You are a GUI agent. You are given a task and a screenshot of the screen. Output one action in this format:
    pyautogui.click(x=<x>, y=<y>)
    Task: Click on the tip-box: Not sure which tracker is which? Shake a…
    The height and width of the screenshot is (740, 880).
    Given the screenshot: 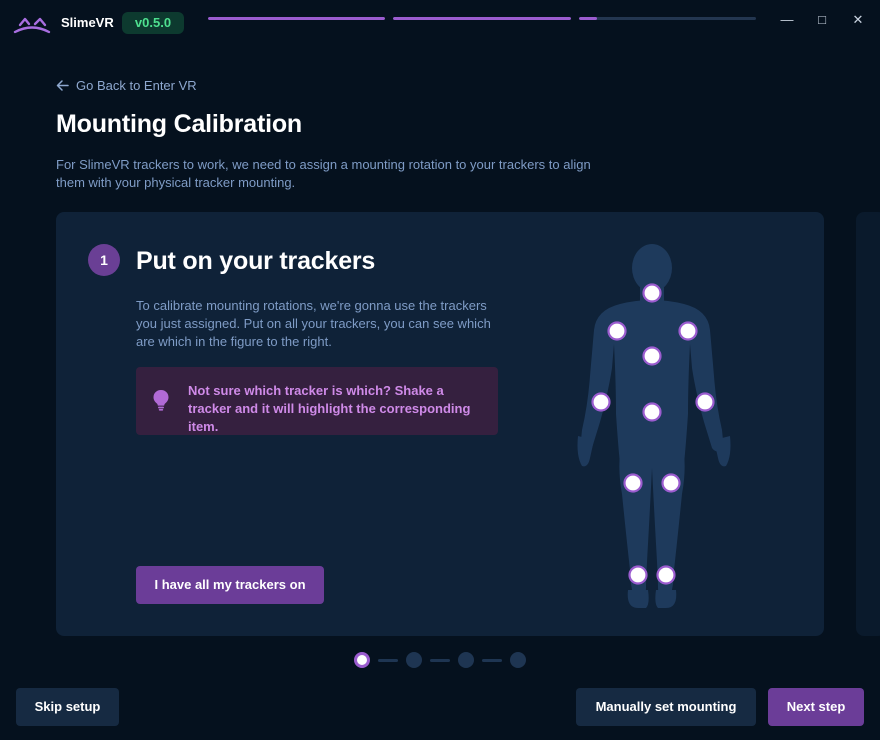 What is the action you would take?
    pyautogui.click(x=317, y=401)
    